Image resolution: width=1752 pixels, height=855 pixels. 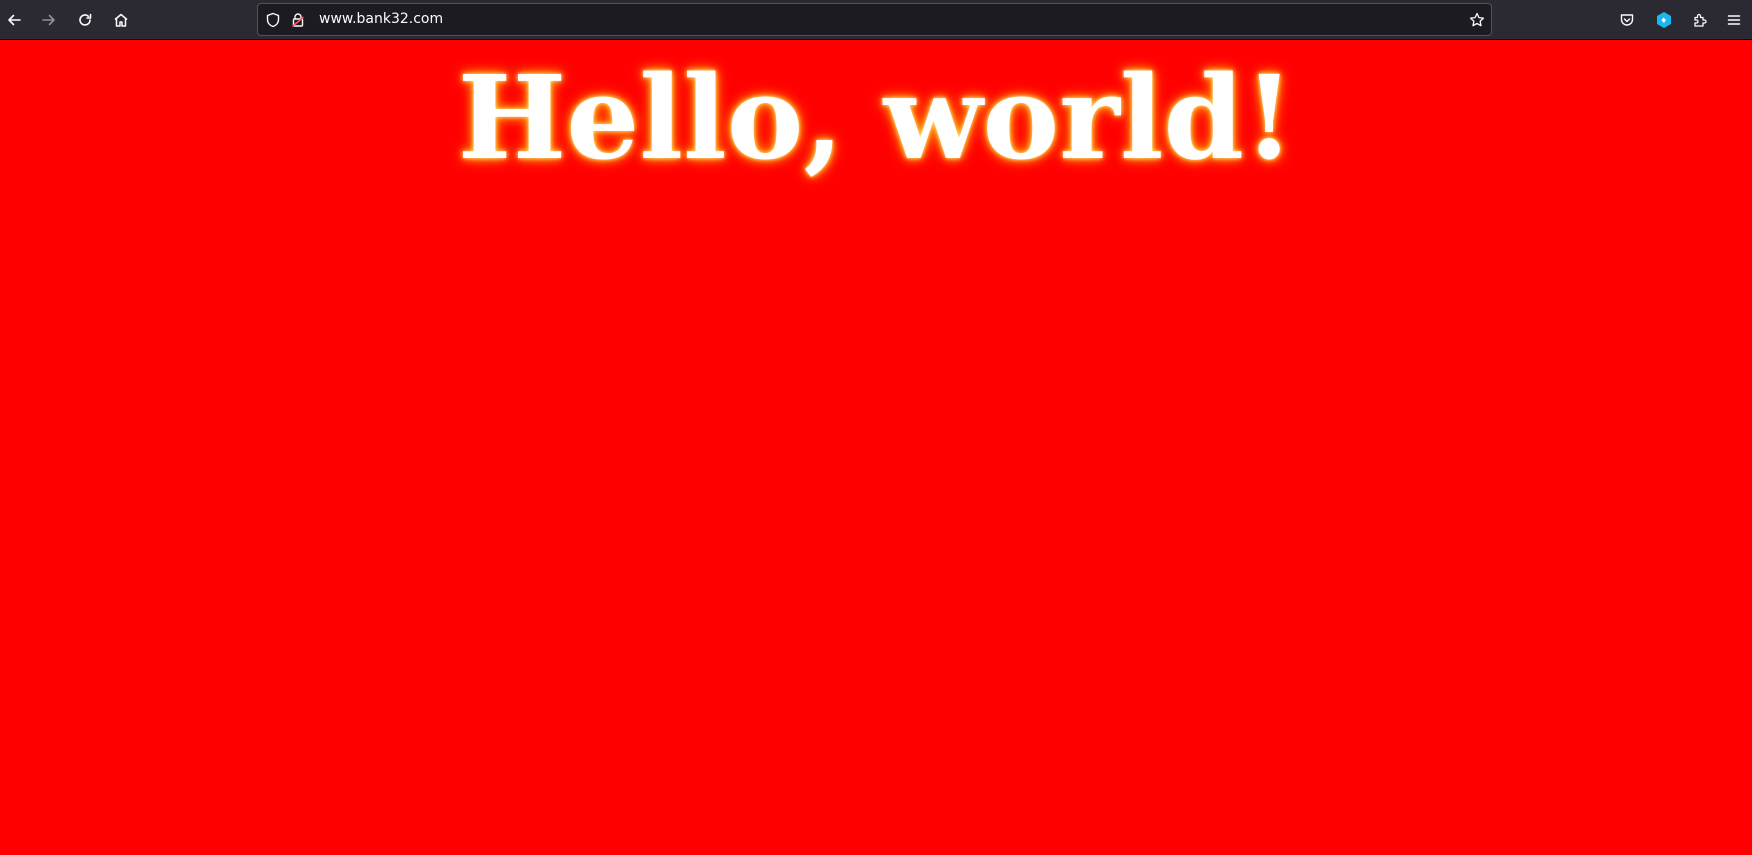 I want to click on forward-button, so click(x=49, y=20).